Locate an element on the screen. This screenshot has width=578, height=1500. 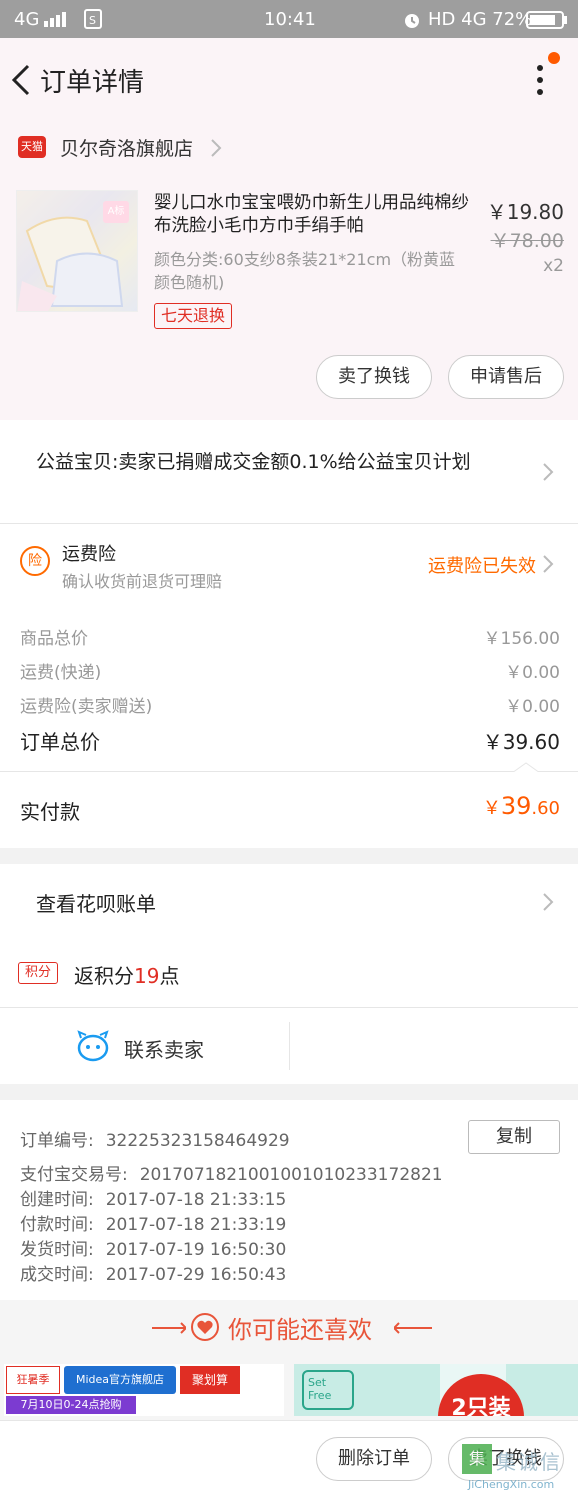
info-value: 2017-07-18 21:33:15 is located at coordinates (196, 1200).